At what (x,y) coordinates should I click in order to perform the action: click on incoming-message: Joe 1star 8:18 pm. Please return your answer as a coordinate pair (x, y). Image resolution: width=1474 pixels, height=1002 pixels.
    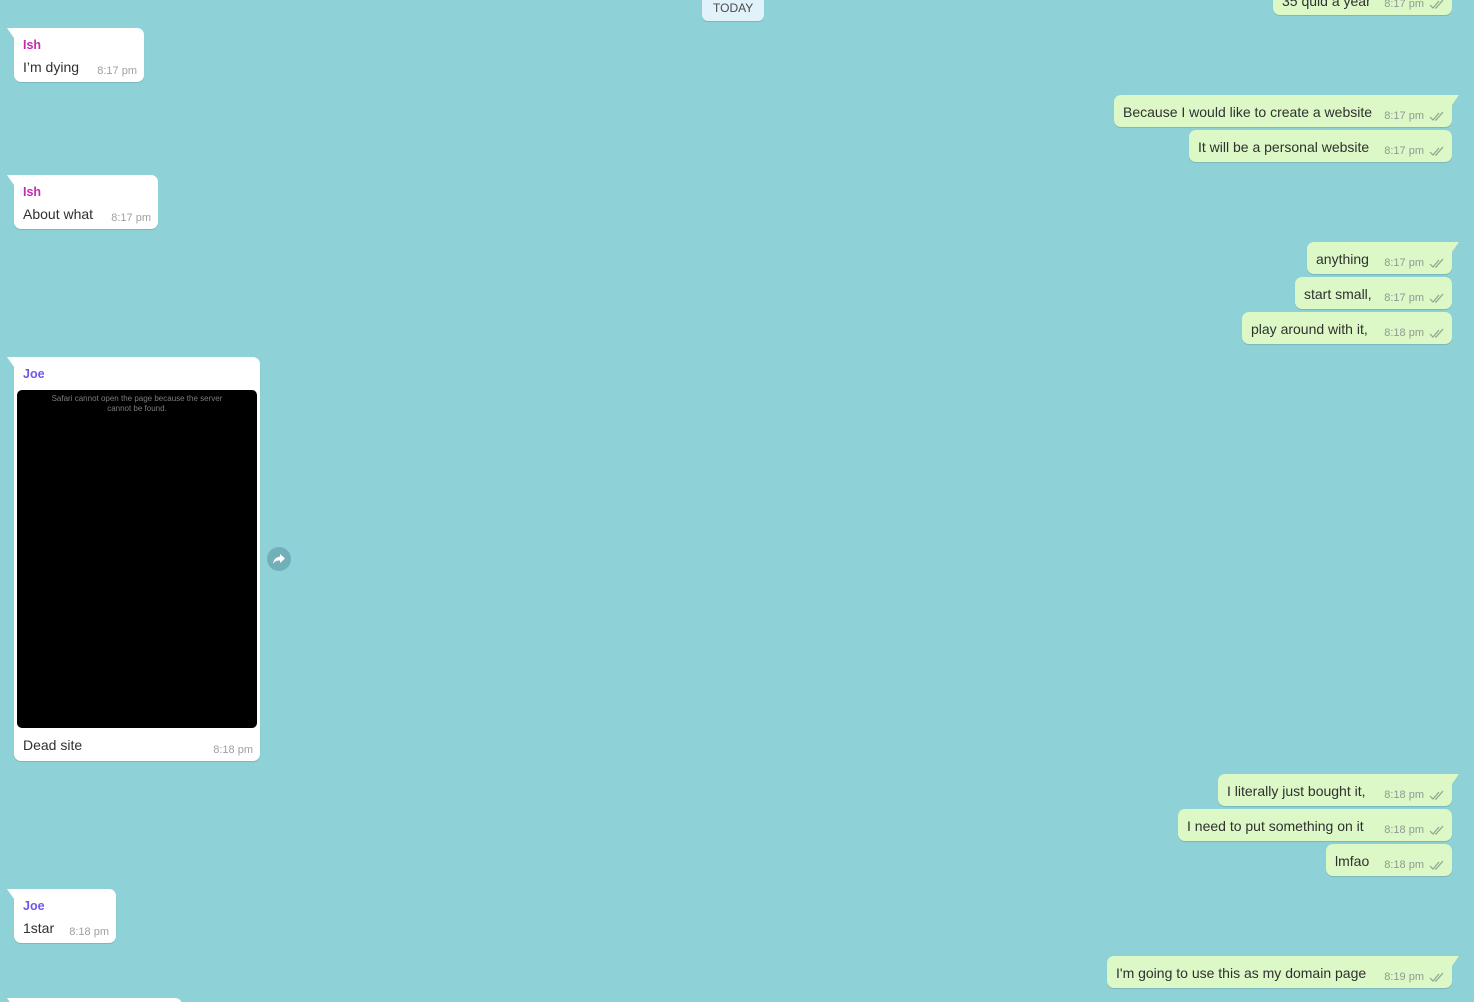
    Looking at the image, I should click on (61, 916).